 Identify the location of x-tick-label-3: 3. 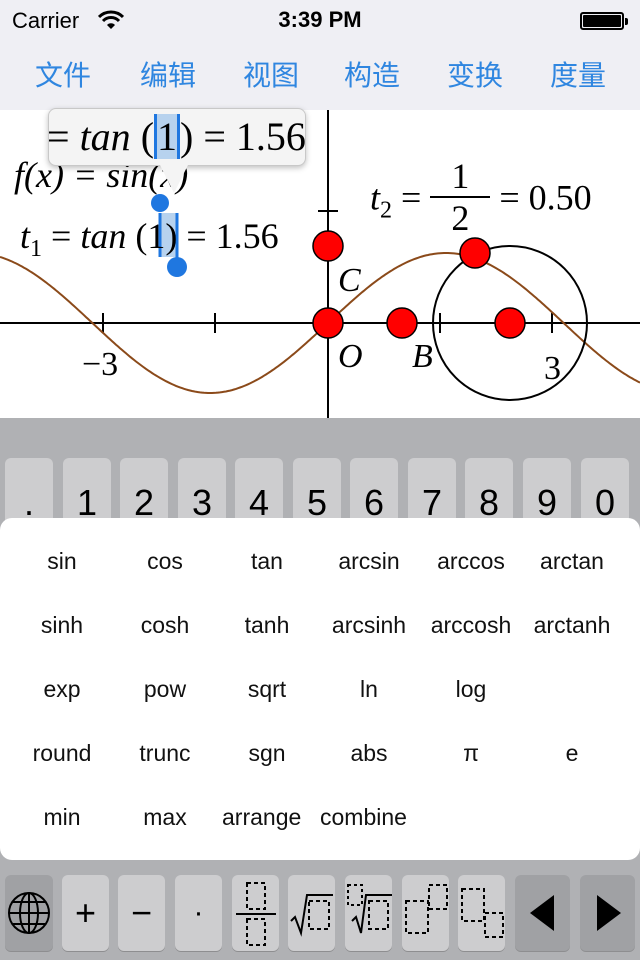
(552, 368).